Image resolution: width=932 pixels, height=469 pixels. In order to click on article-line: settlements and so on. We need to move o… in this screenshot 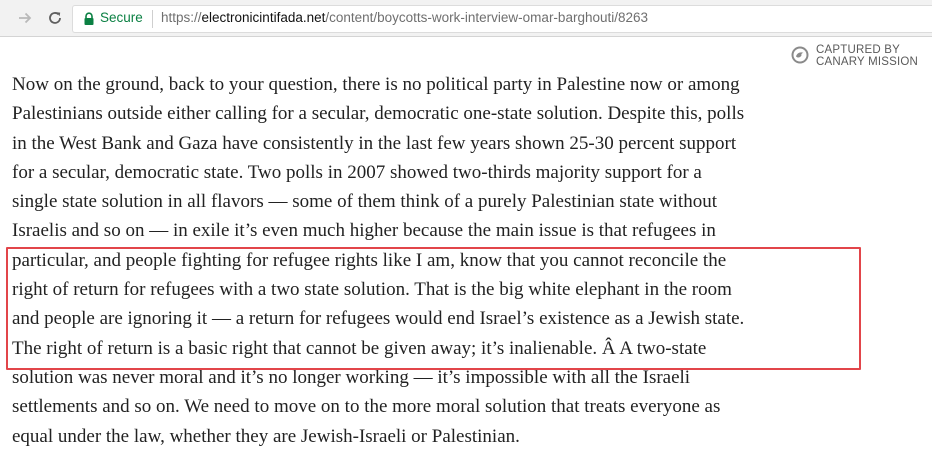, I will do `click(366, 407)`.